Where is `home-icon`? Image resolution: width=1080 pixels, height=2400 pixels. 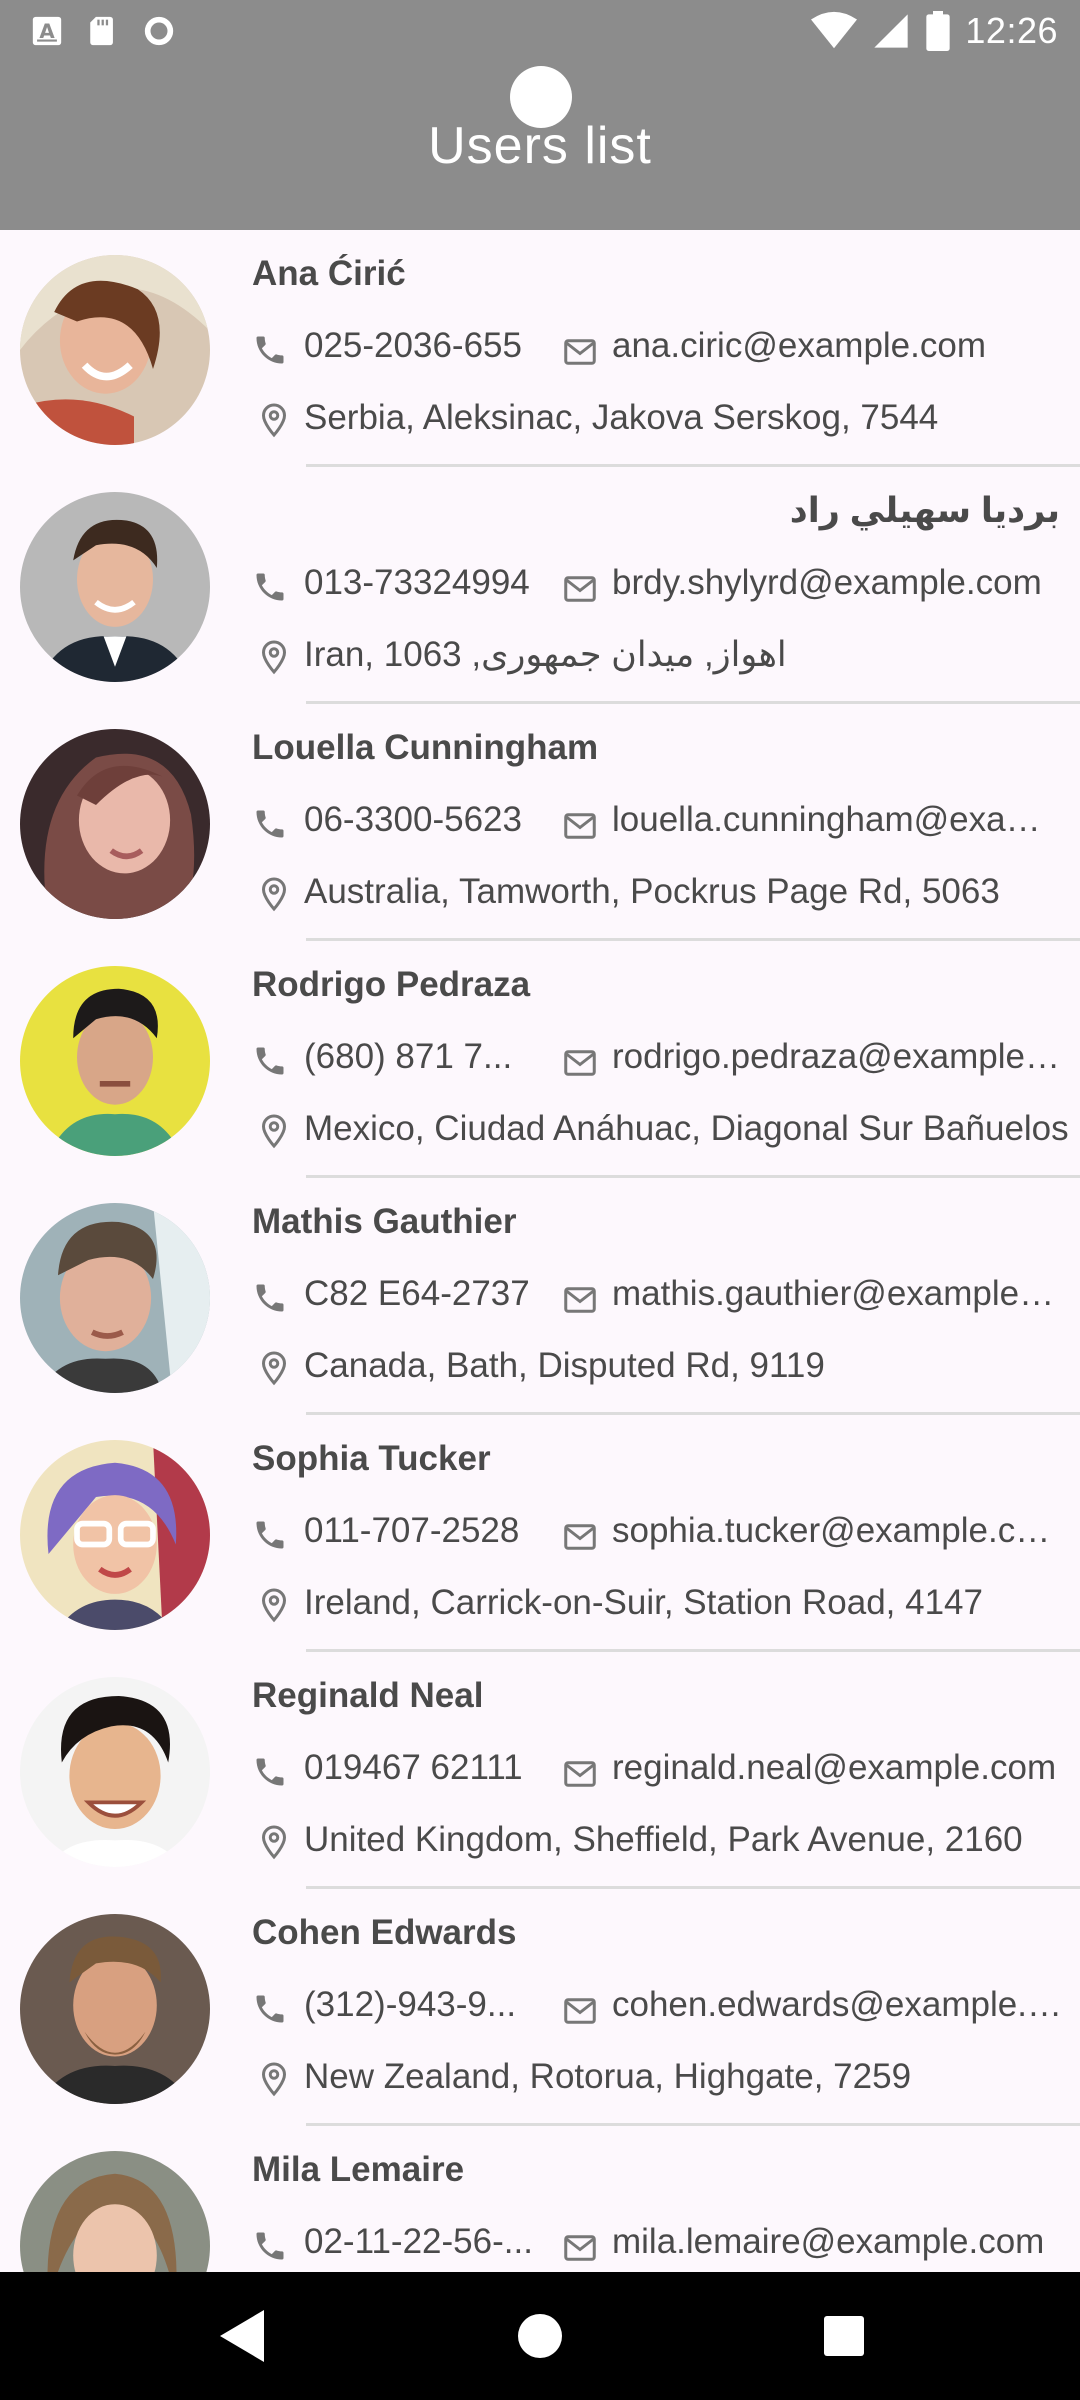
home-icon is located at coordinates (540, 2336).